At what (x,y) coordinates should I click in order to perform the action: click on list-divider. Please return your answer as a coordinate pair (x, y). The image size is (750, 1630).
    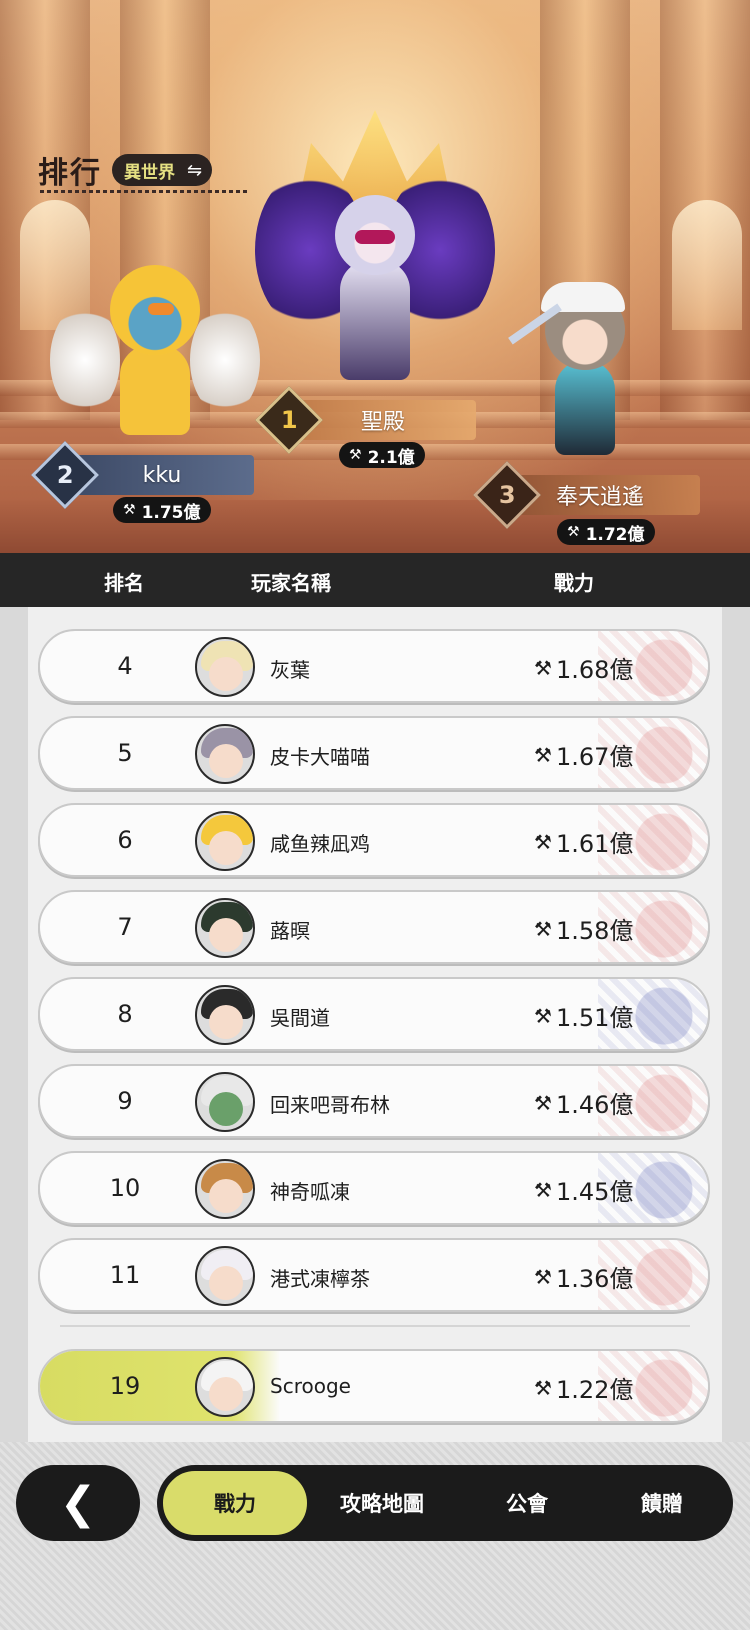
    Looking at the image, I should click on (375, 1326).